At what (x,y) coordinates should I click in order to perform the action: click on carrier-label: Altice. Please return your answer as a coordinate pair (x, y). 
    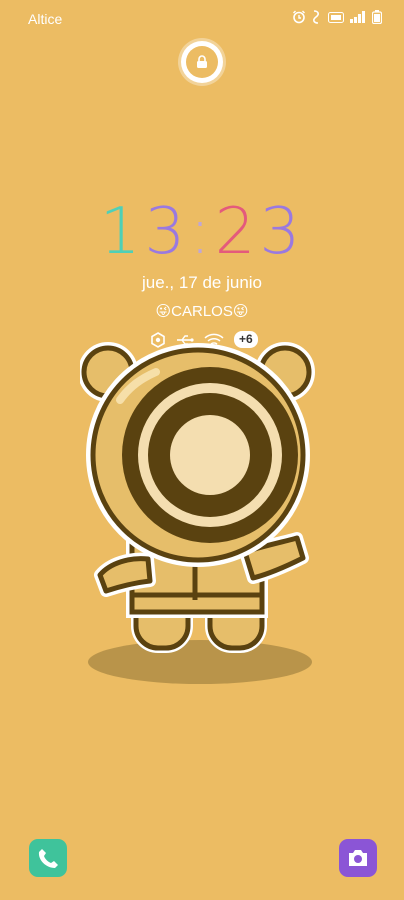
    Looking at the image, I should click on (45, 19).